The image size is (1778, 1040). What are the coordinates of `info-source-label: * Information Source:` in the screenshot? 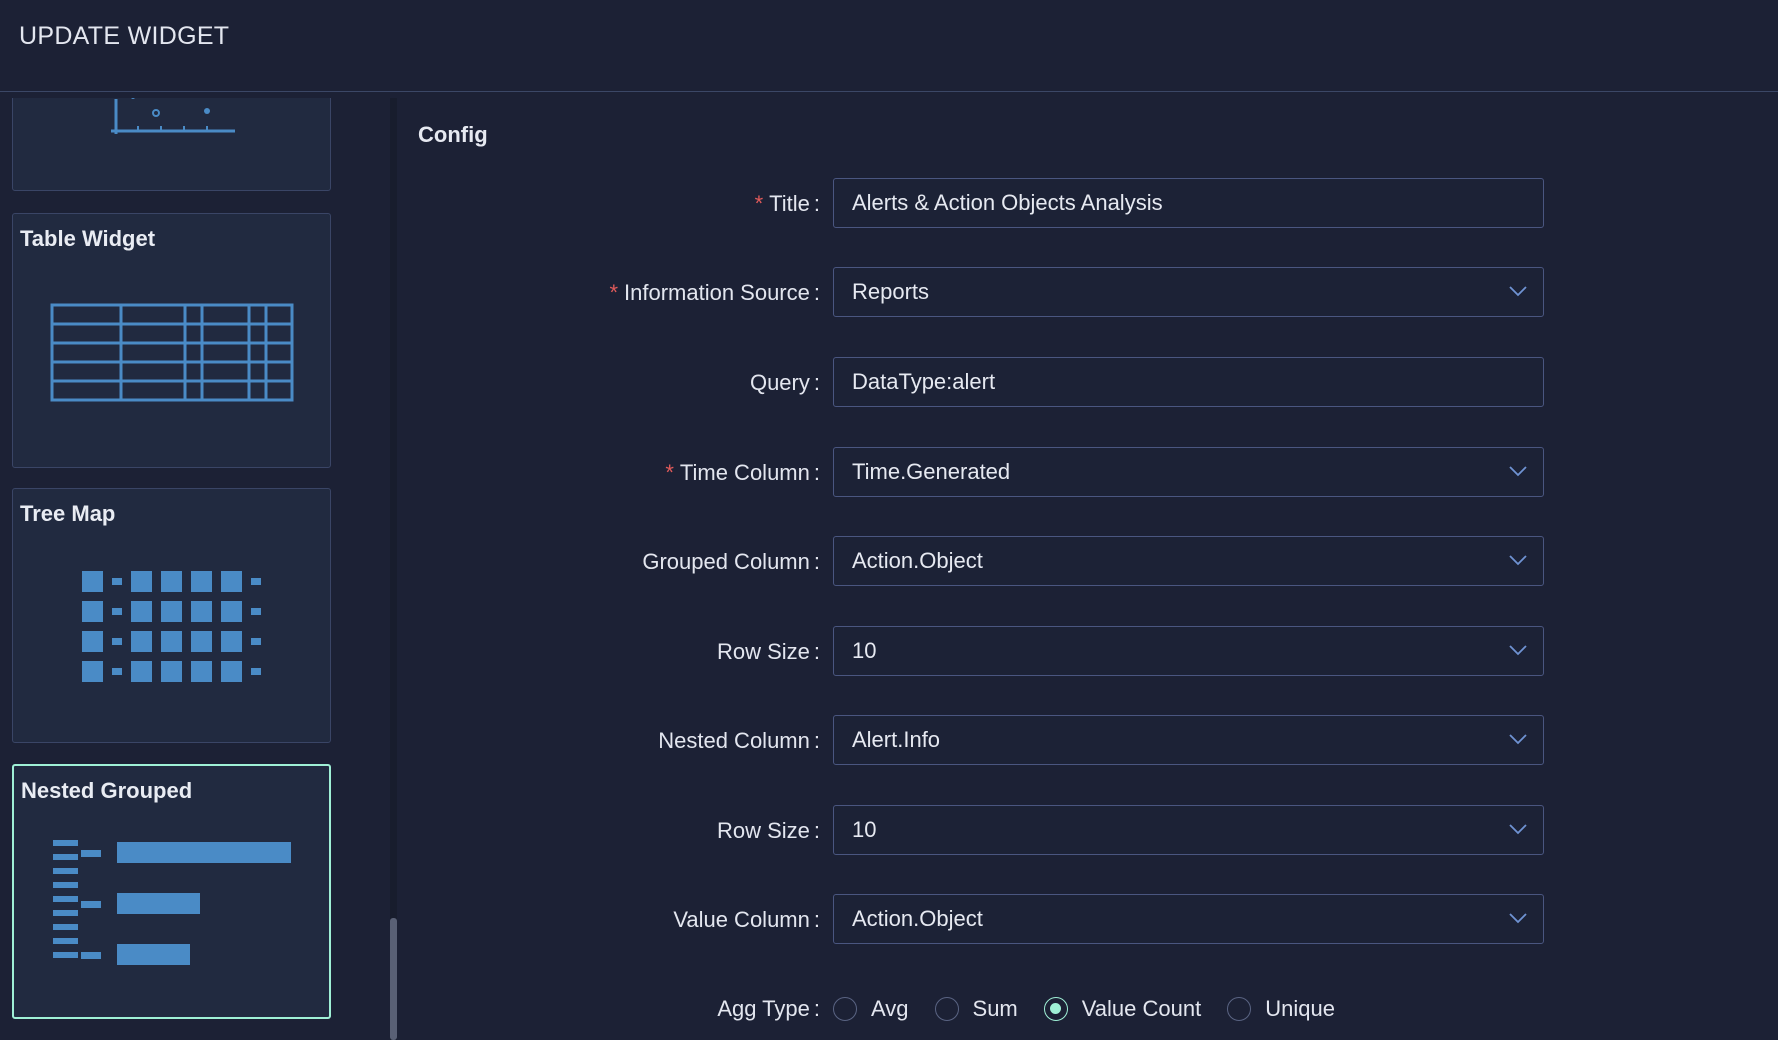 It's located at (714, 292).